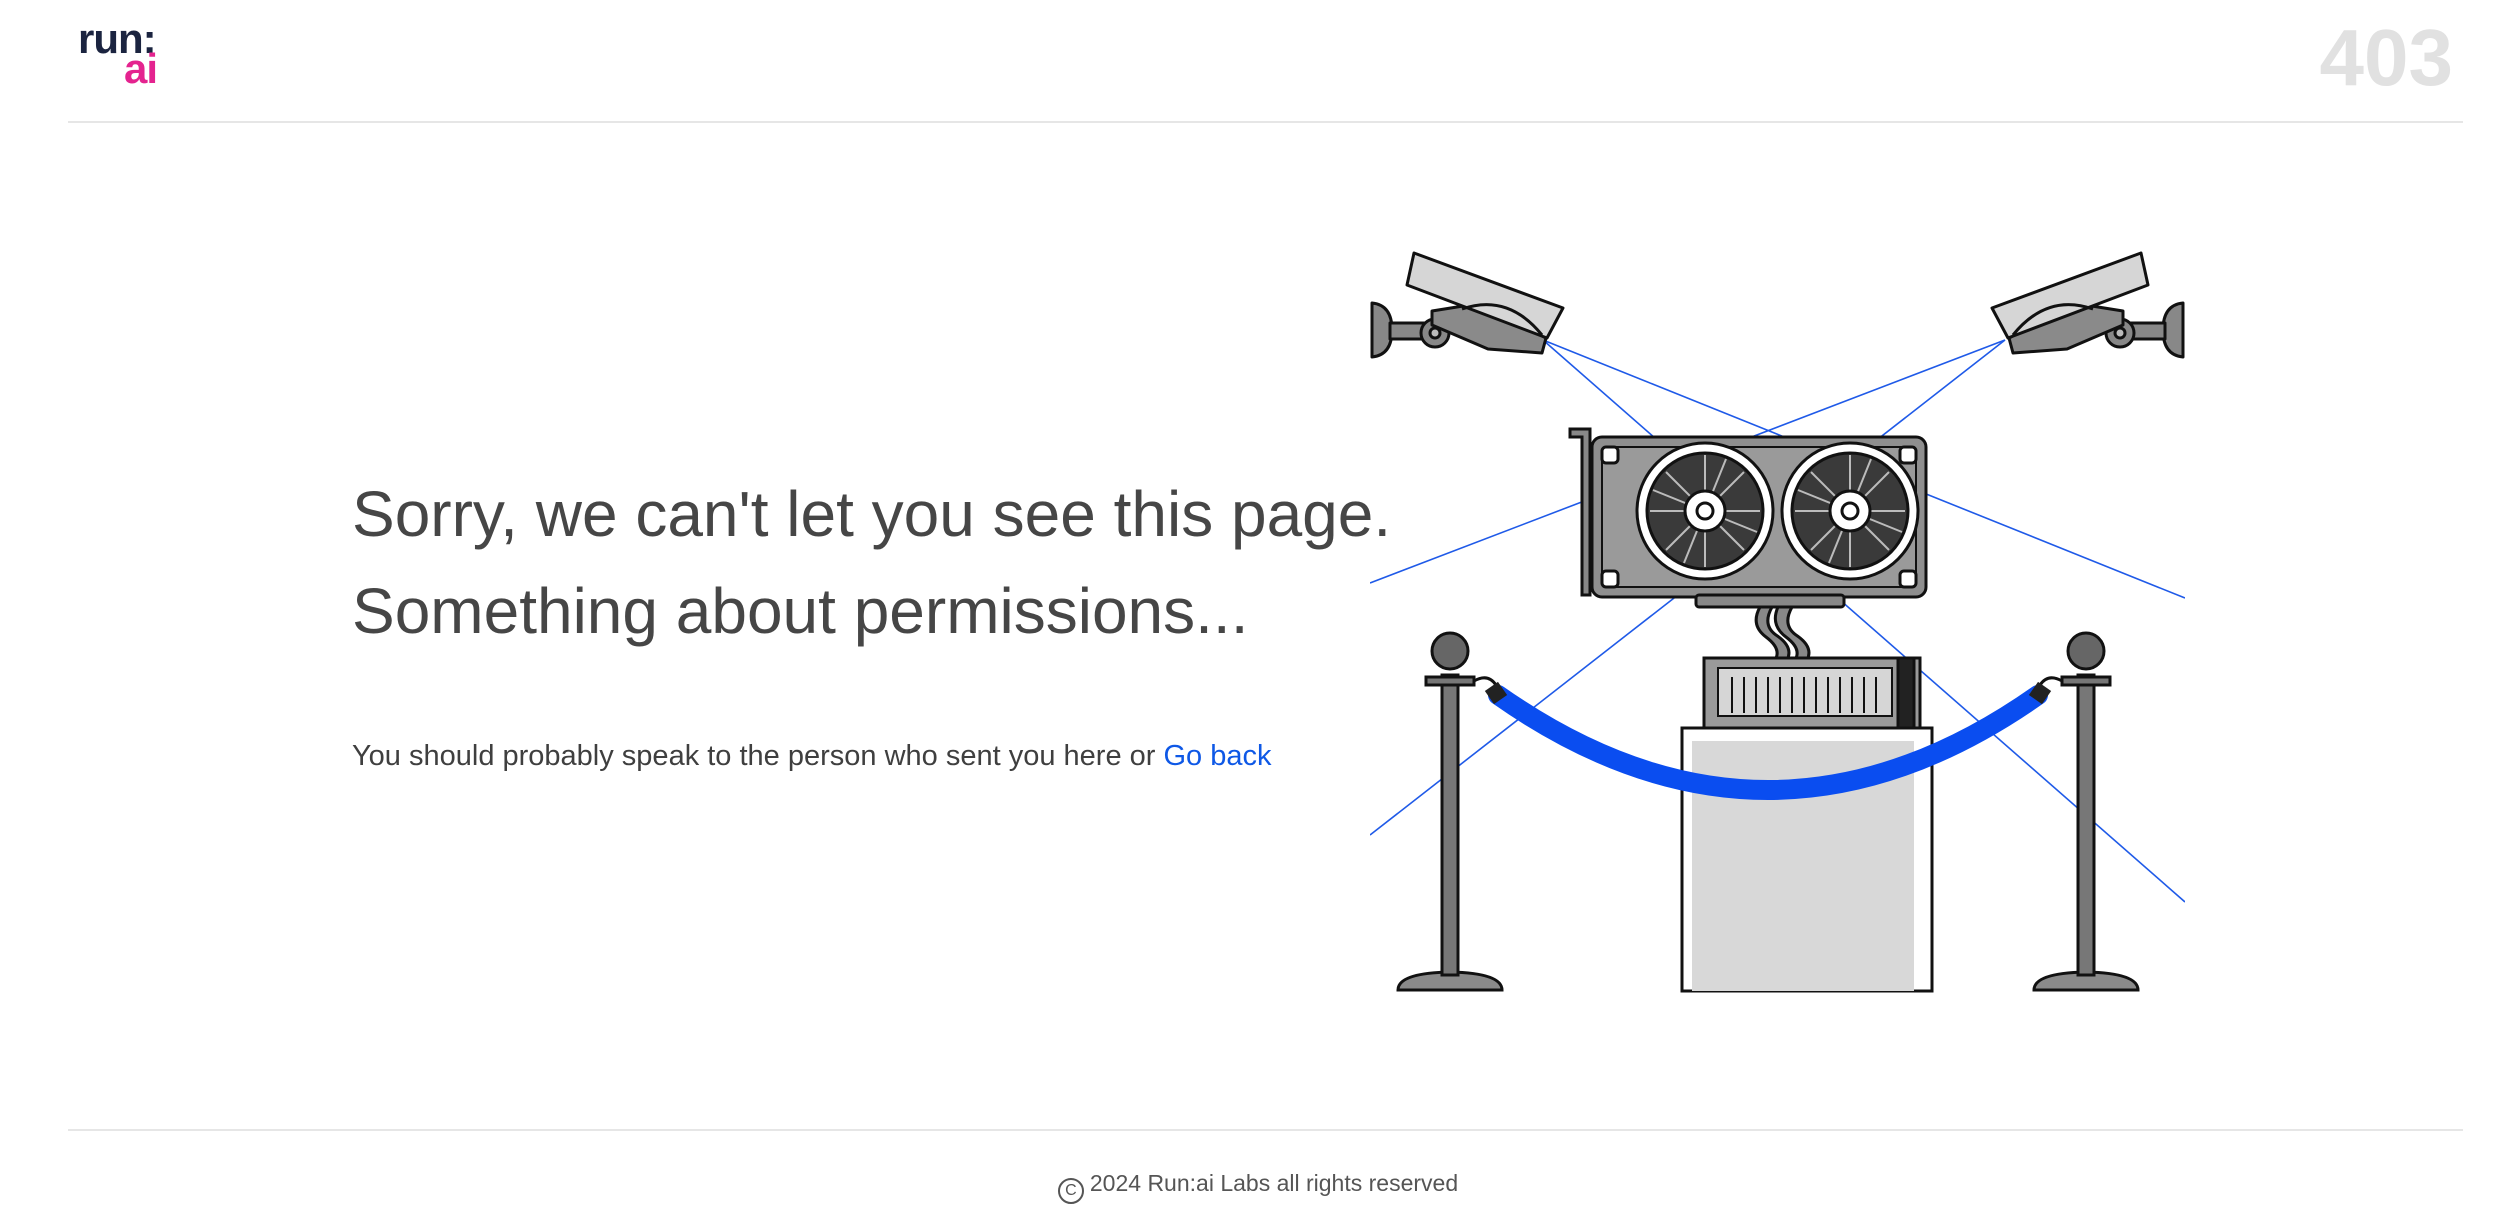 This screenshot has width=2516, height=1226. I want to click on logo-ai-text: ai, so click(141, 68).